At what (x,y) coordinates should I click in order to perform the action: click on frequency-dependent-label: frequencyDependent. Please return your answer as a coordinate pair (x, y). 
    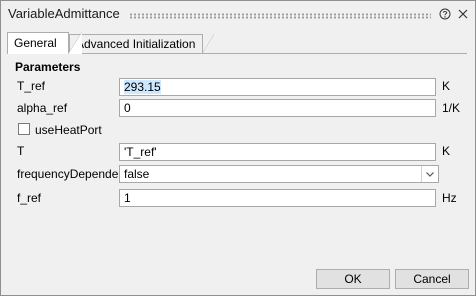
    Looking at the image, I should click on (73, 174).